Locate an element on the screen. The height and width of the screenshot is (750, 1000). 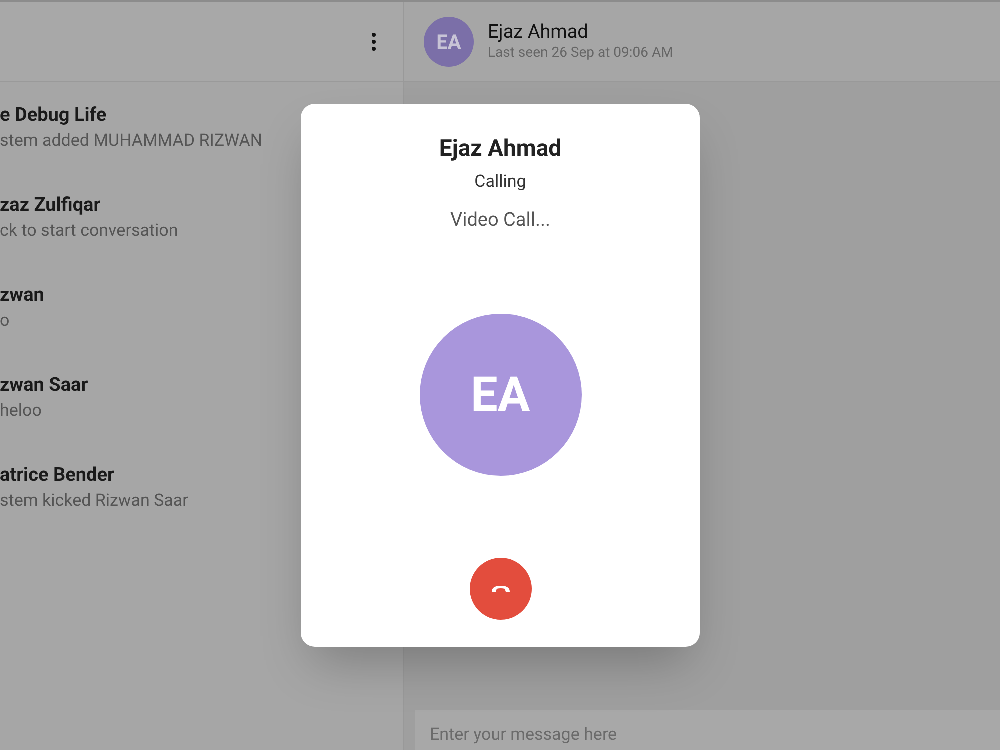
message-preview: ck to start conversation is located at coordinates (89, 231).